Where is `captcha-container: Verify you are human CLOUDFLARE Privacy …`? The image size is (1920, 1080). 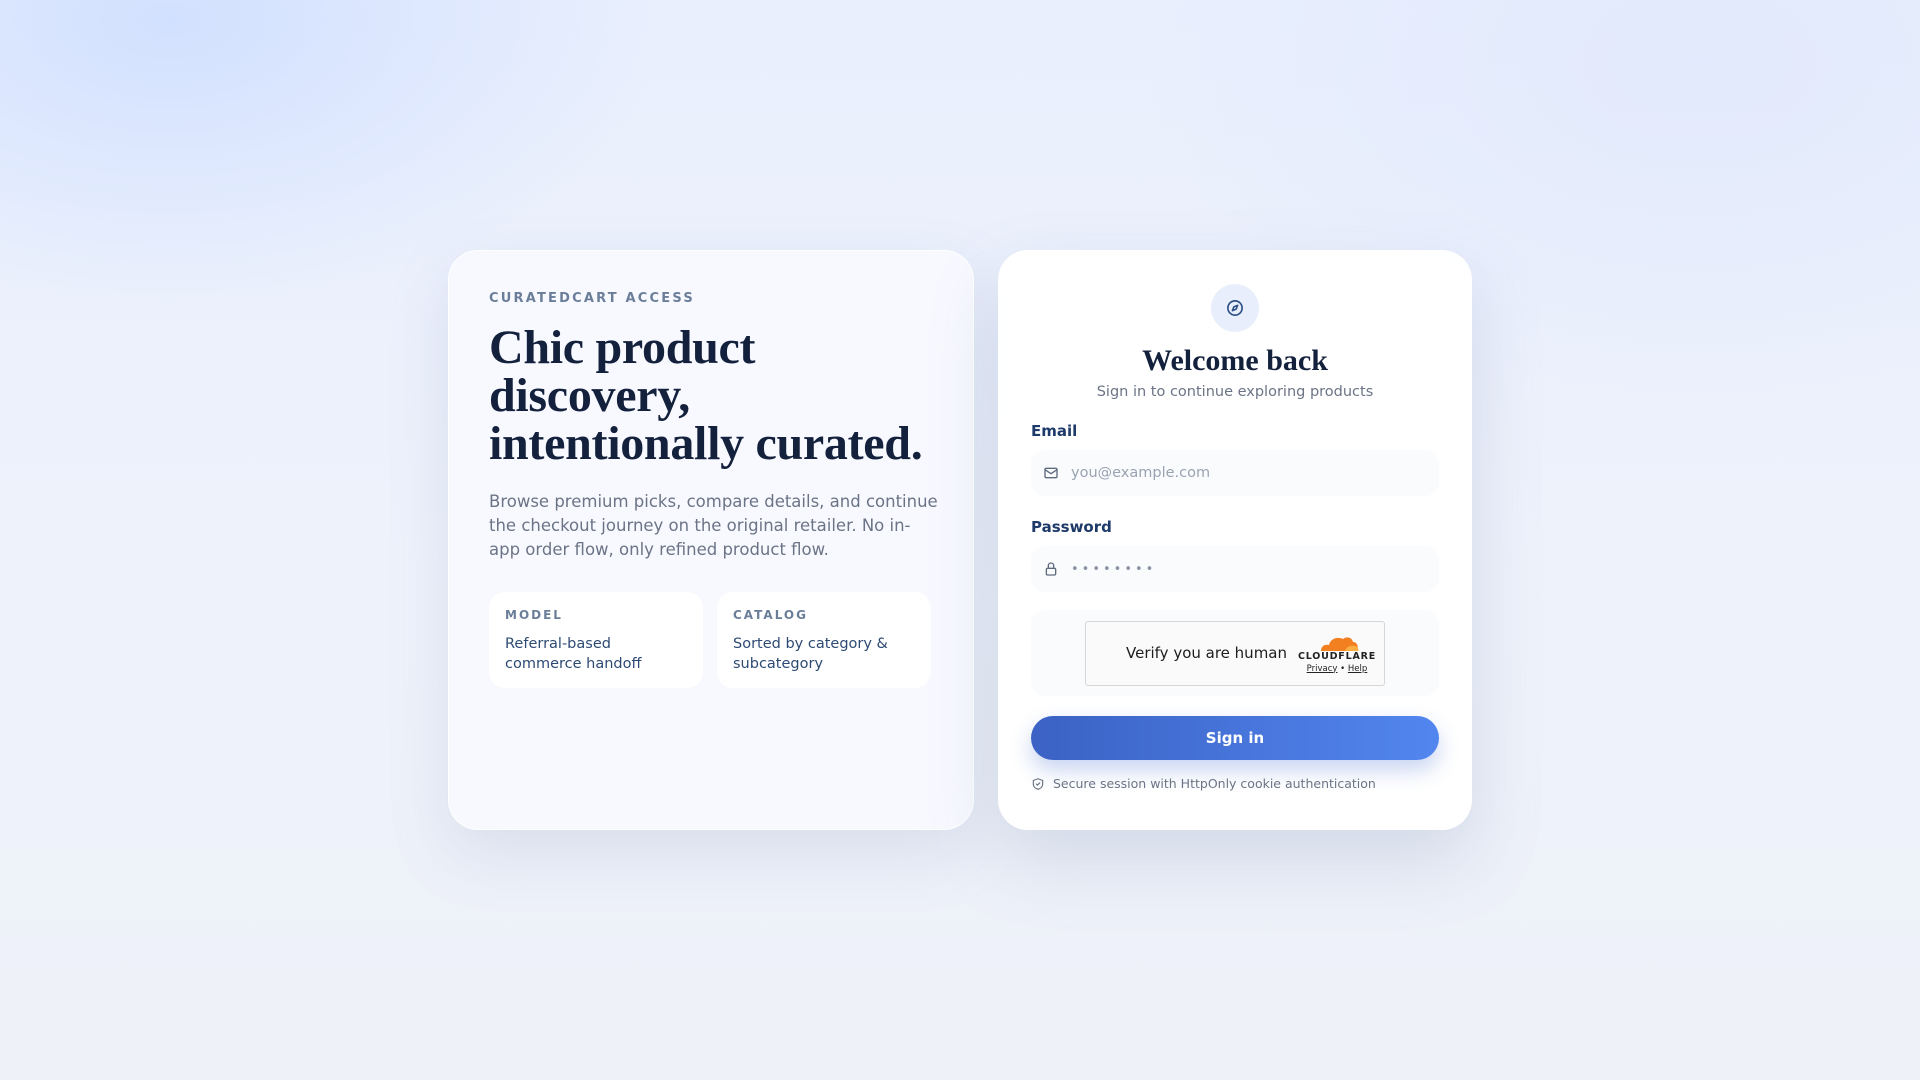 captcha-container: Verify you are human CLOUDFLARE Privacy … is located at coordinates (1235, 653).